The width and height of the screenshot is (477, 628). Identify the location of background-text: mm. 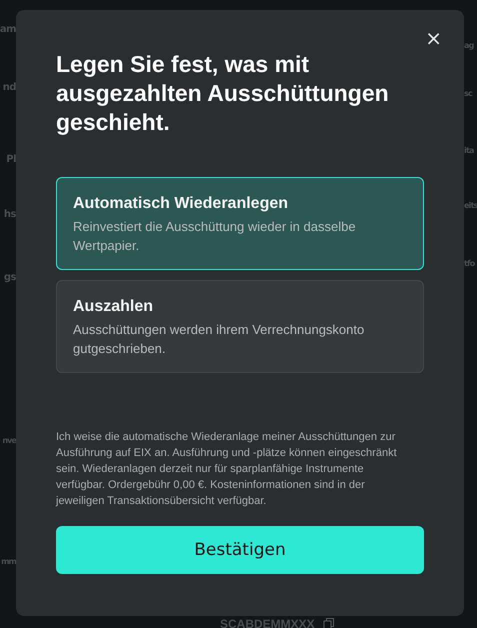
(8, 562).